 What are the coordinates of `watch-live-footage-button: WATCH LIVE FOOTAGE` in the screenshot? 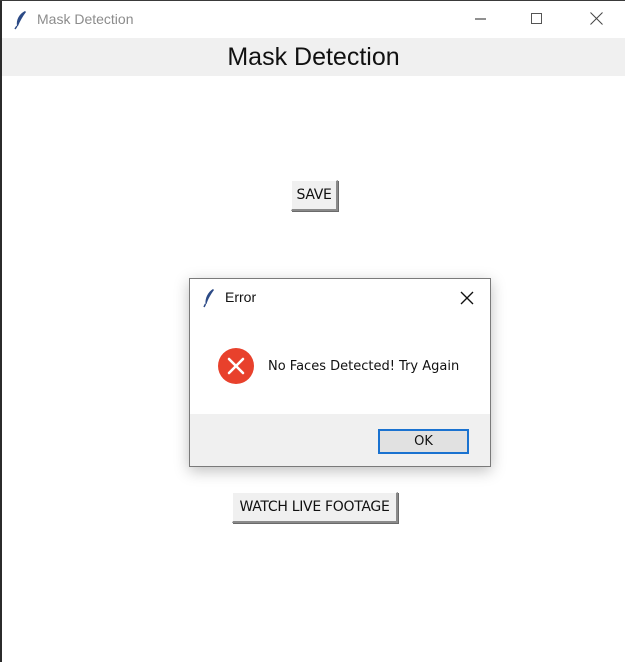 It's located at (315, 507).